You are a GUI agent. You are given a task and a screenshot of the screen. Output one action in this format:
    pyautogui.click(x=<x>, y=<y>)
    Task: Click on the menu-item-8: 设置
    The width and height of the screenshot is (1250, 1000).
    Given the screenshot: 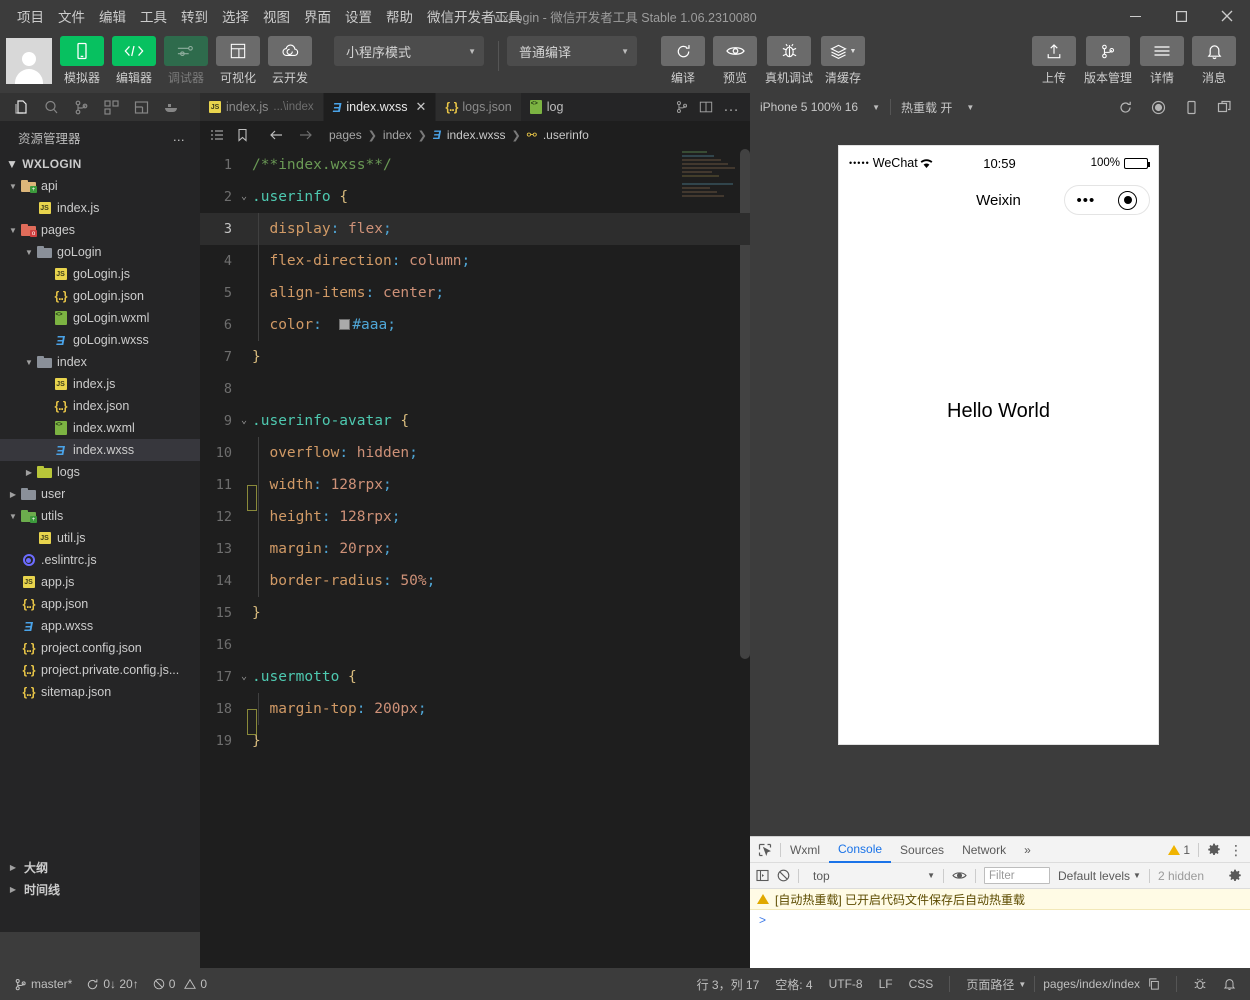 What is the action you would take?
    pyautogui.click(x=358, y=16)
    